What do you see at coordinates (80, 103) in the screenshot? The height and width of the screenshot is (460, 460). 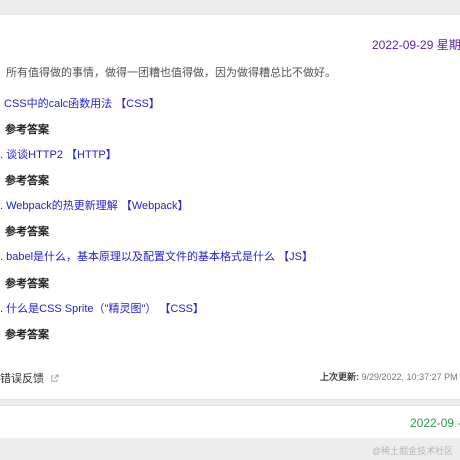 I see `question-link-1: CSS中的calc函数用法 【CSS】` at bounding box center [80, 103].